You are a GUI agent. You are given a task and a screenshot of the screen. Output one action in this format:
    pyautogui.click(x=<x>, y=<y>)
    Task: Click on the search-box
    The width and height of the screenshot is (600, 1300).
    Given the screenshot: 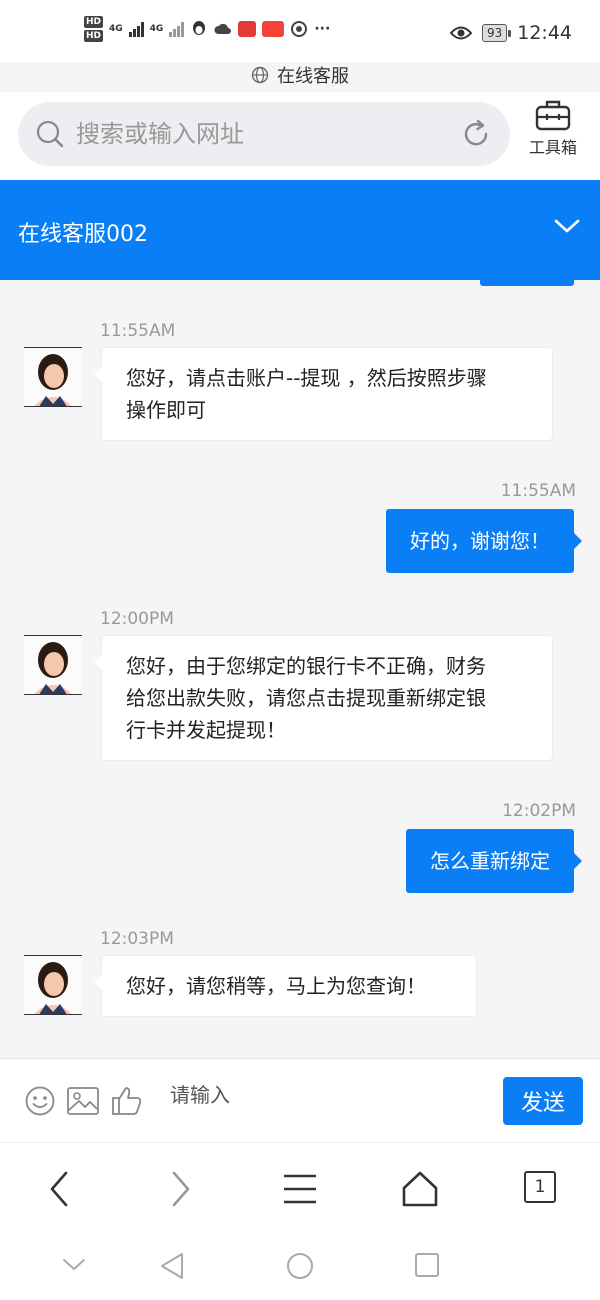 What is the action you would take?
    pyautogui.click(x=264, y=134)
    